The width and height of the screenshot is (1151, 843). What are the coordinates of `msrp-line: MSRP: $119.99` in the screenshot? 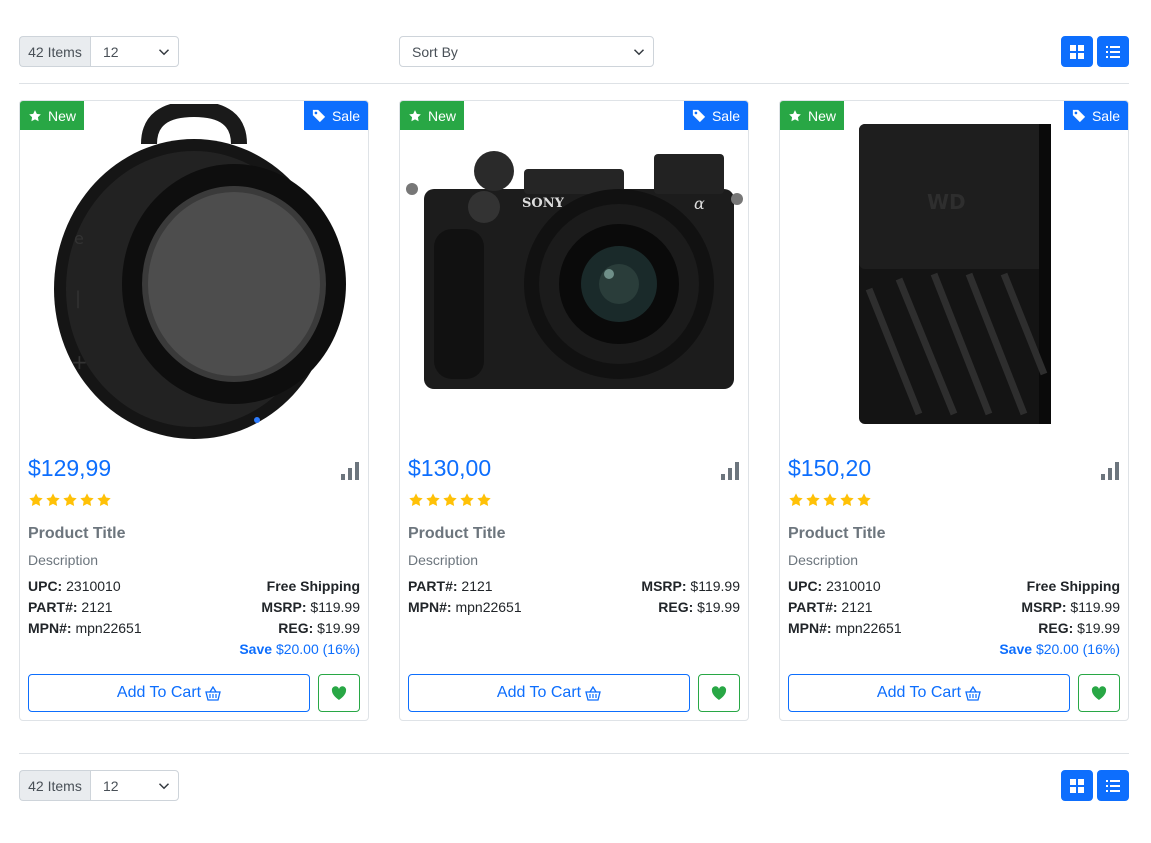 It's located at (690, 586).